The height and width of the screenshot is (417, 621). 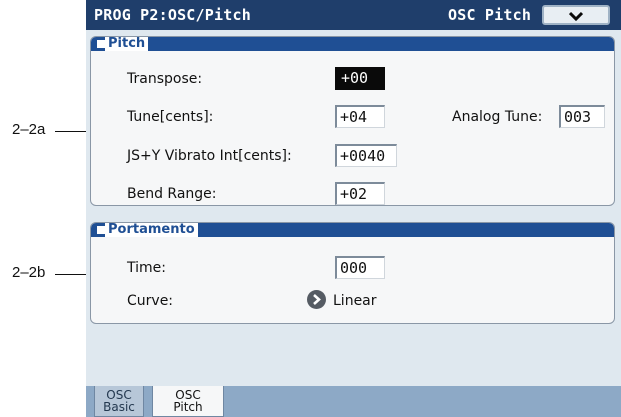 What do you see at coordinates (366, 155) in the screenshot?
I see `js-vibrato-field: +0040` at bounding box center [366, 155].